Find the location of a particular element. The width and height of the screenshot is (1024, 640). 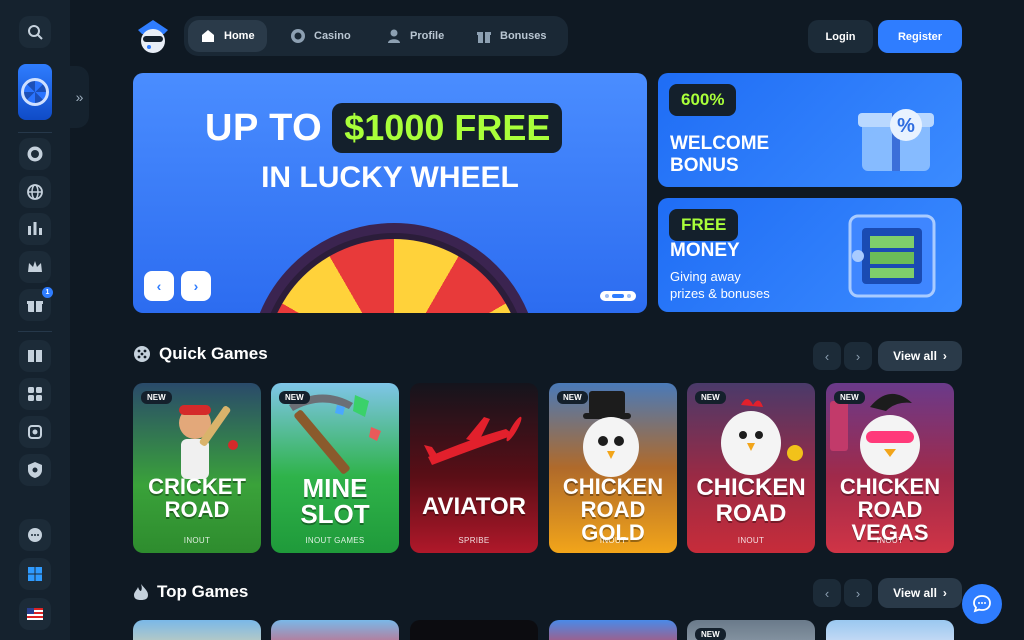

nav-casino: Casino is located at coordinates (320, 36).